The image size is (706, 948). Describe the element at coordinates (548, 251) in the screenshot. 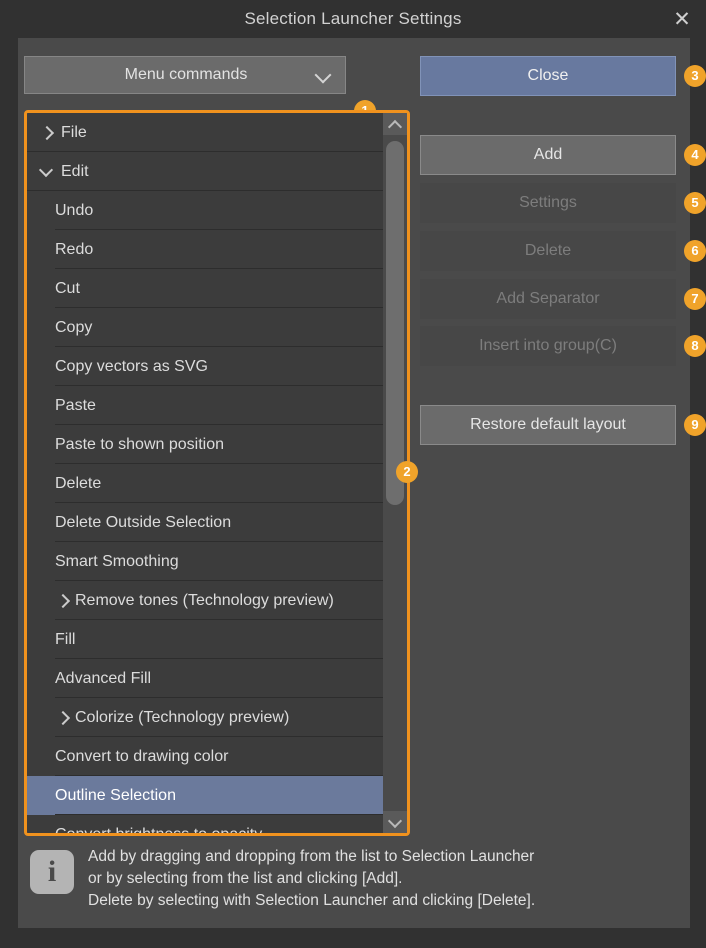

I see `delete-button: Delete` at that location.